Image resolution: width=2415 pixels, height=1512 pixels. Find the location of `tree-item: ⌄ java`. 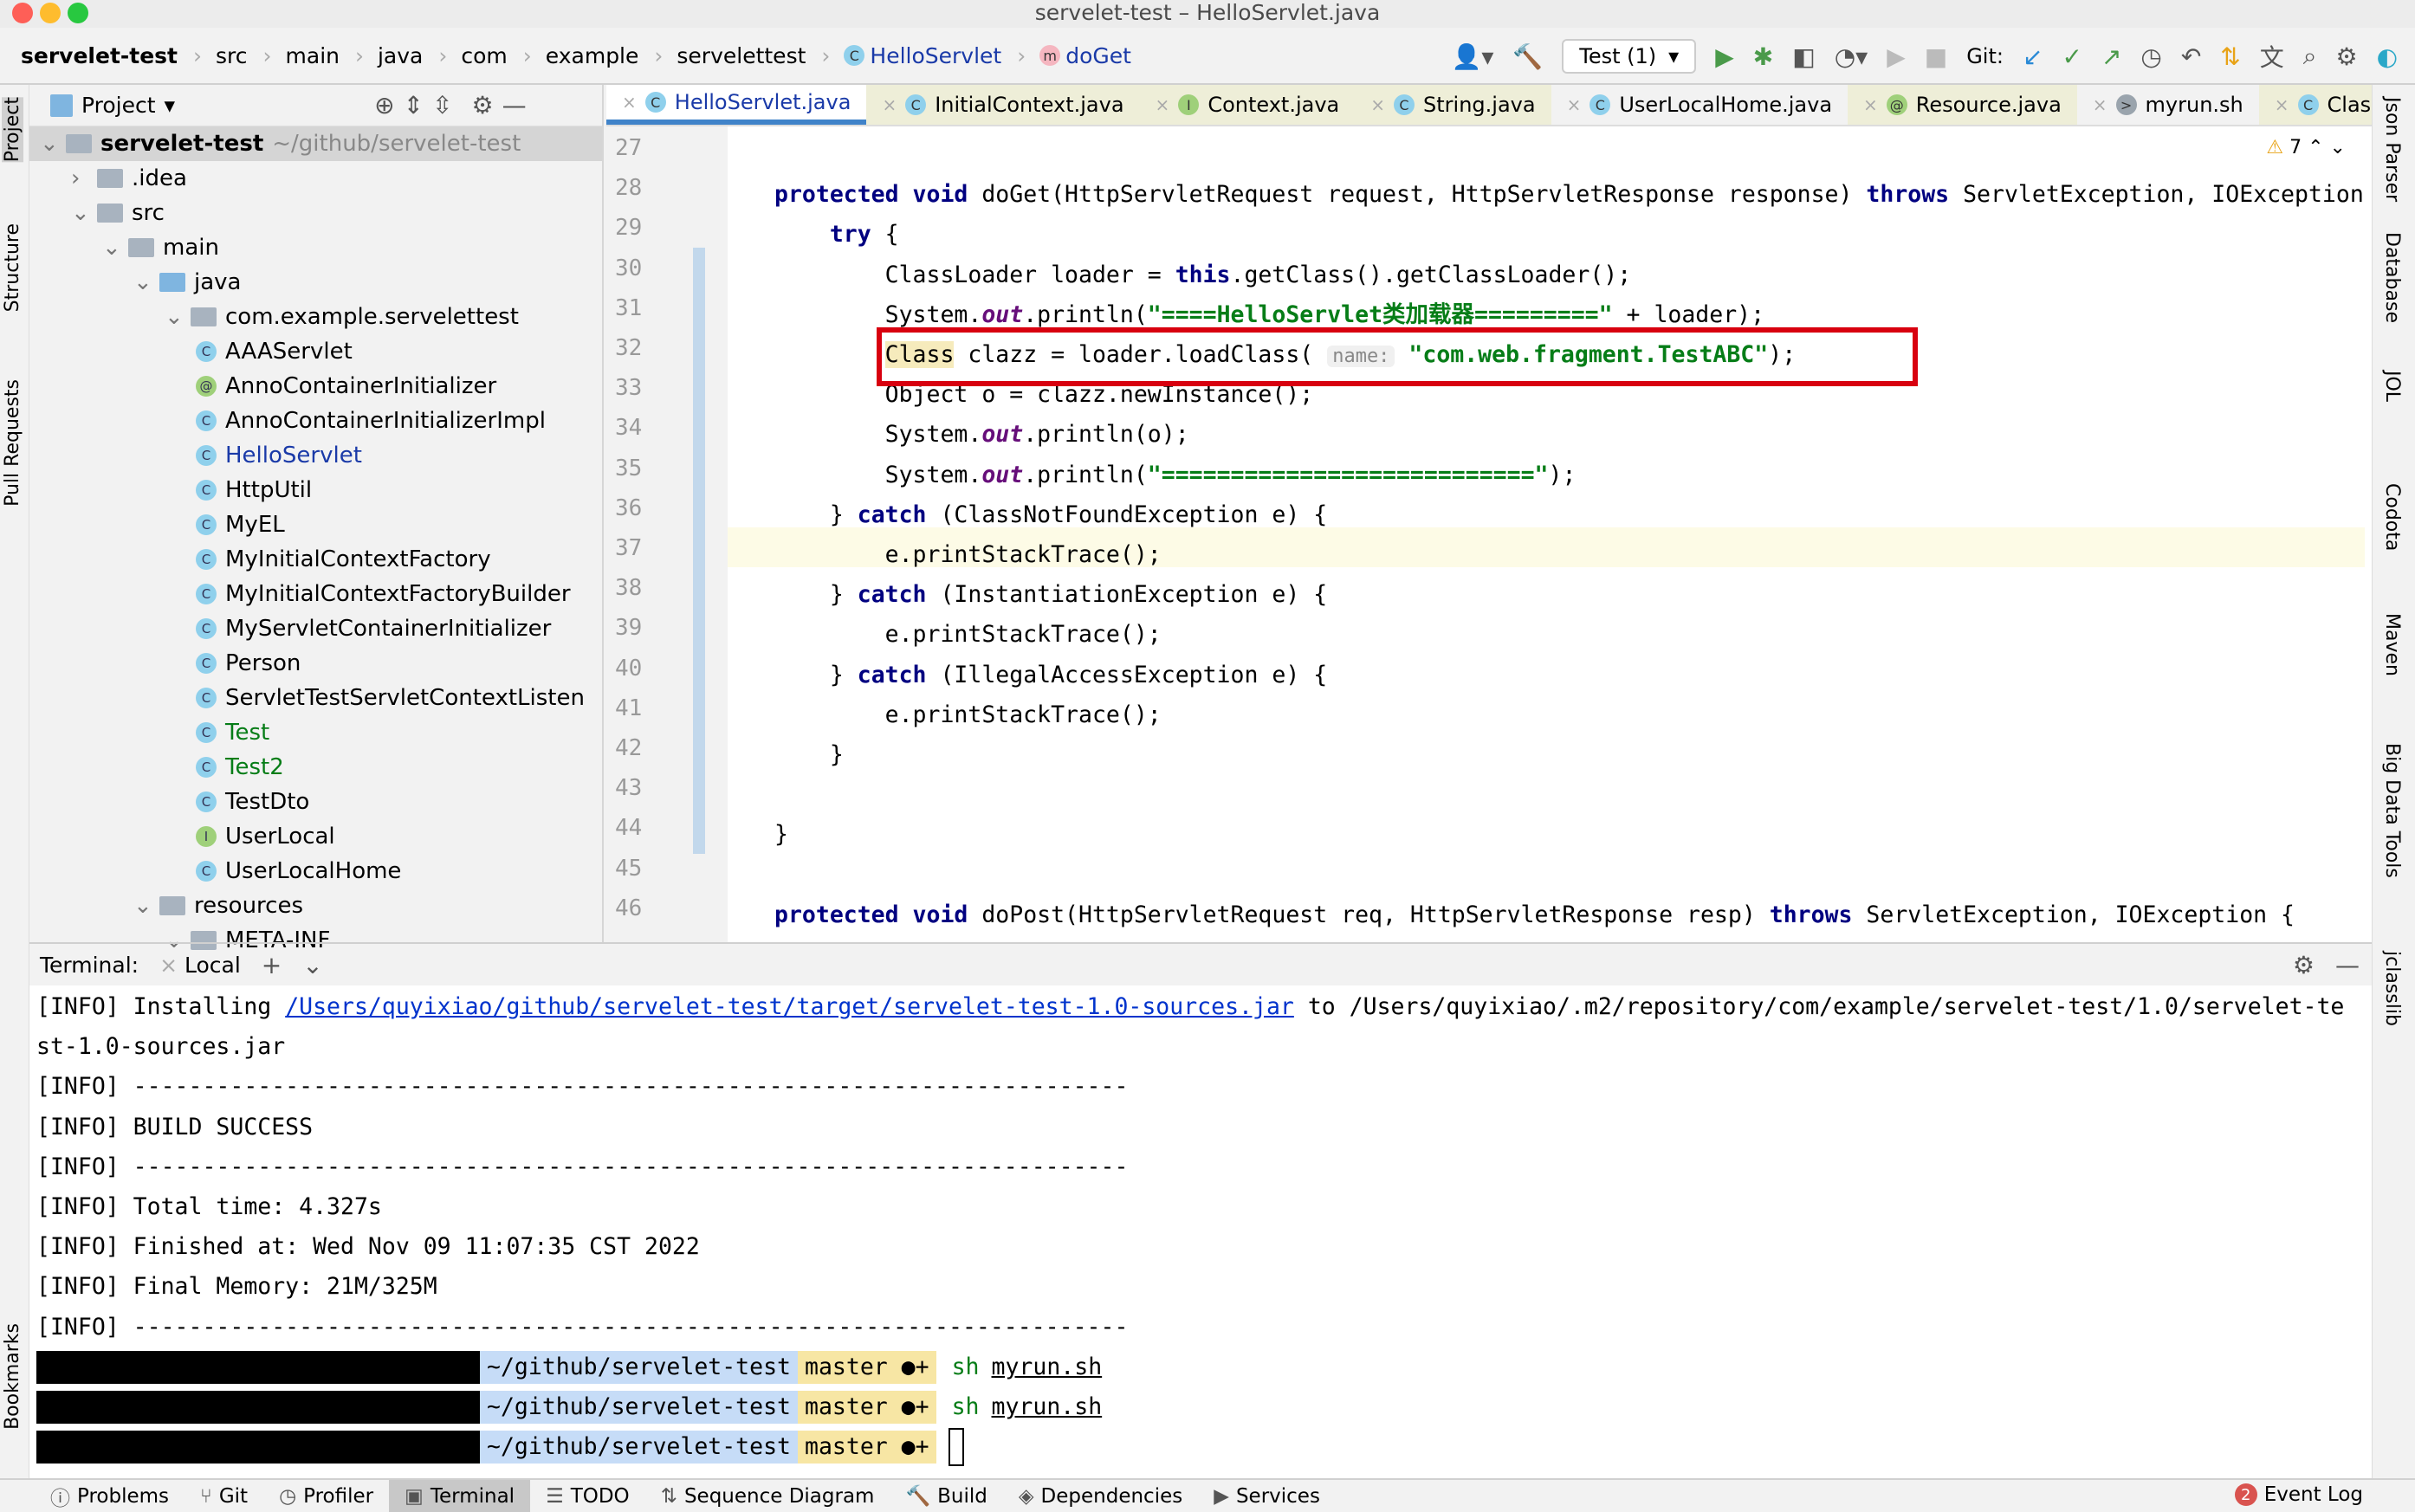

tree-item: ⌄ java is located at coordinates (135, 282).